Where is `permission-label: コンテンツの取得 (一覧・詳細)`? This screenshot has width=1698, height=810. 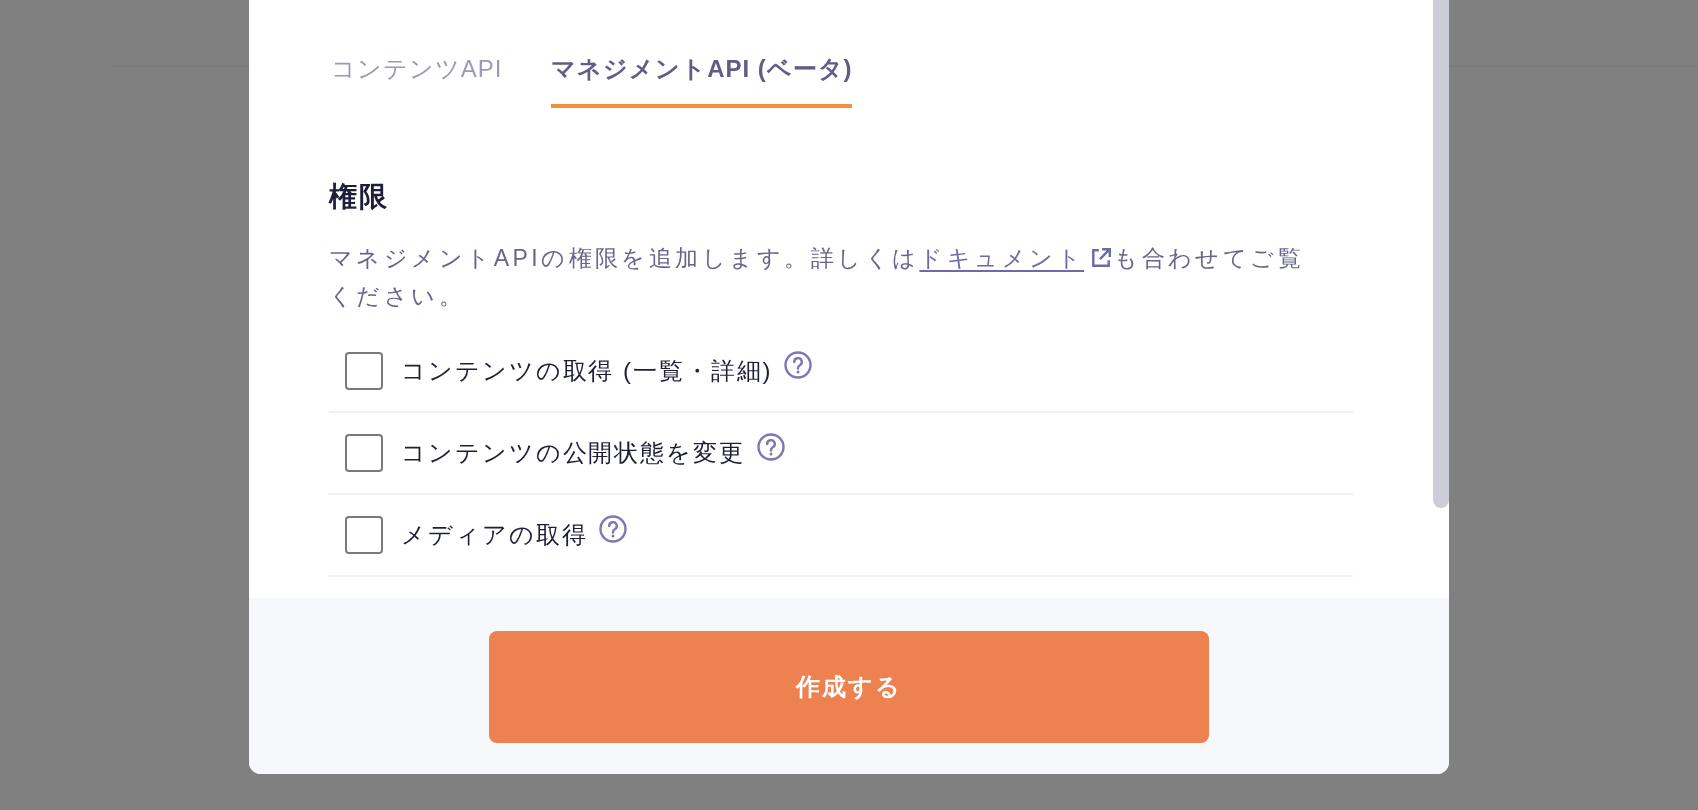 permission-label: コンテンツの取得 (一覧・詳細) is located at coordinates (587, 371).